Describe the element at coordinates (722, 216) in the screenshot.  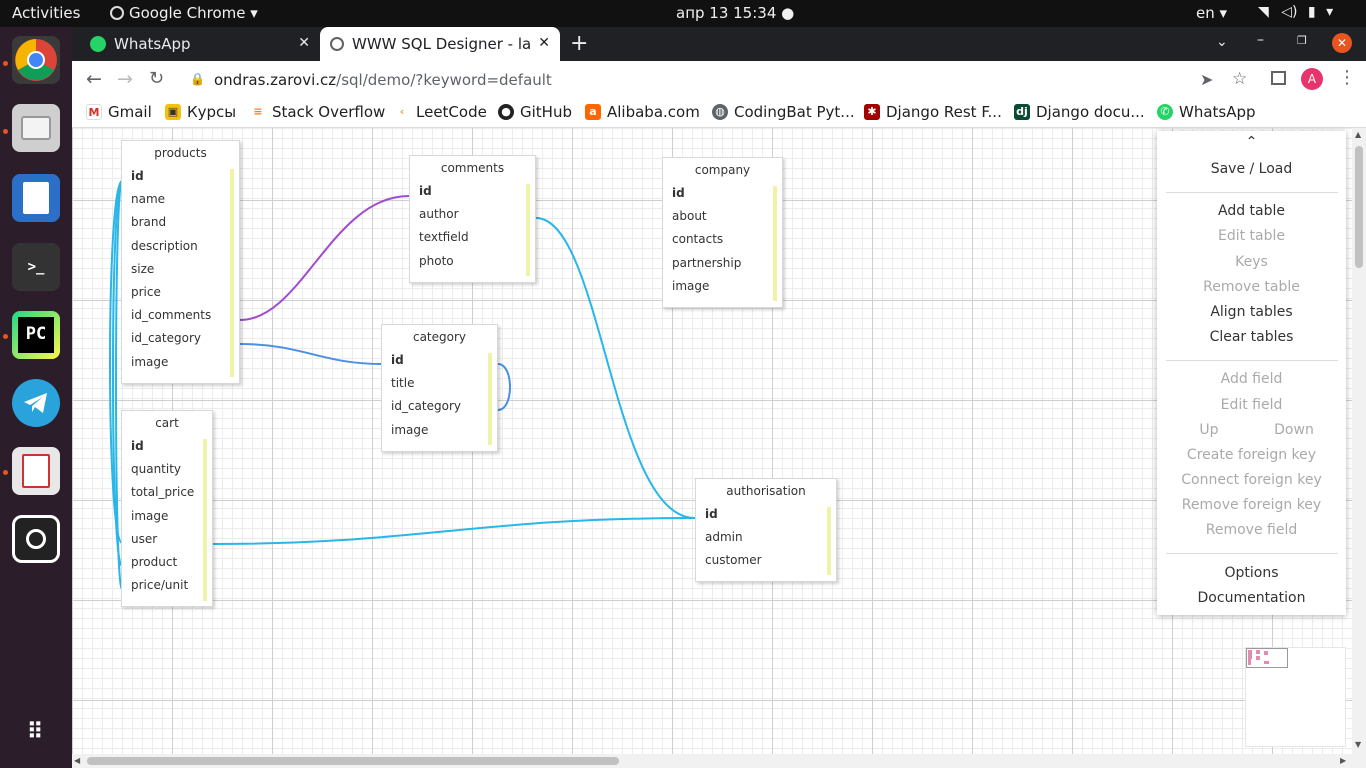
I see `field-row: about` at that location.